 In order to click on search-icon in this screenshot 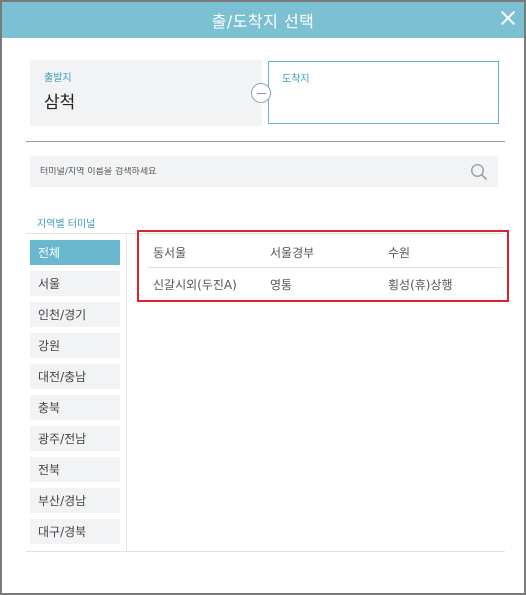, I will do `click(479, 172)`.